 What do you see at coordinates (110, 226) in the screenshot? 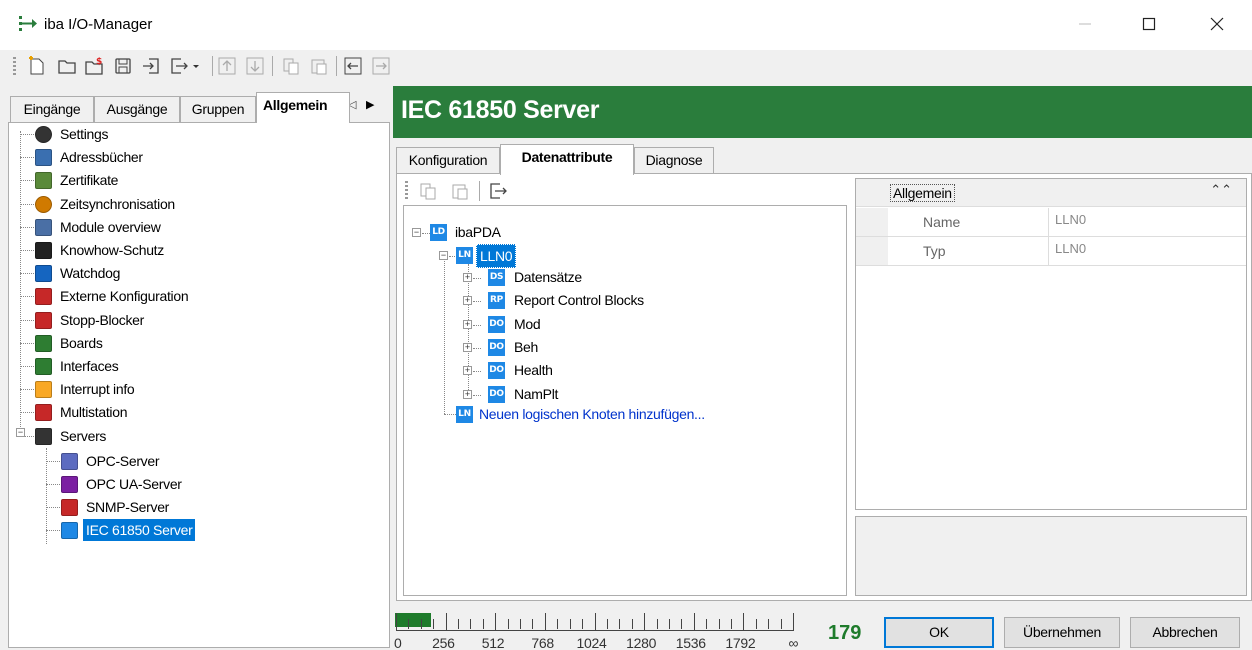
I see `tree-item-label: Module overview` at bounding box center [110, 226].